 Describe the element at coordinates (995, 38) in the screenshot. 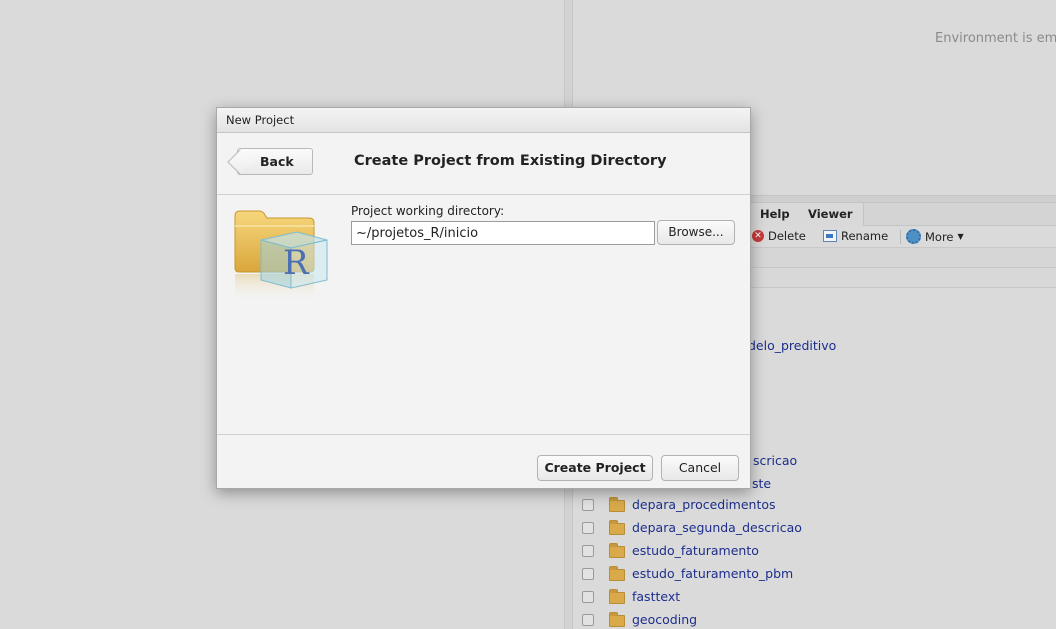

I see `environment-empty-message: Environment is emp` at that location.